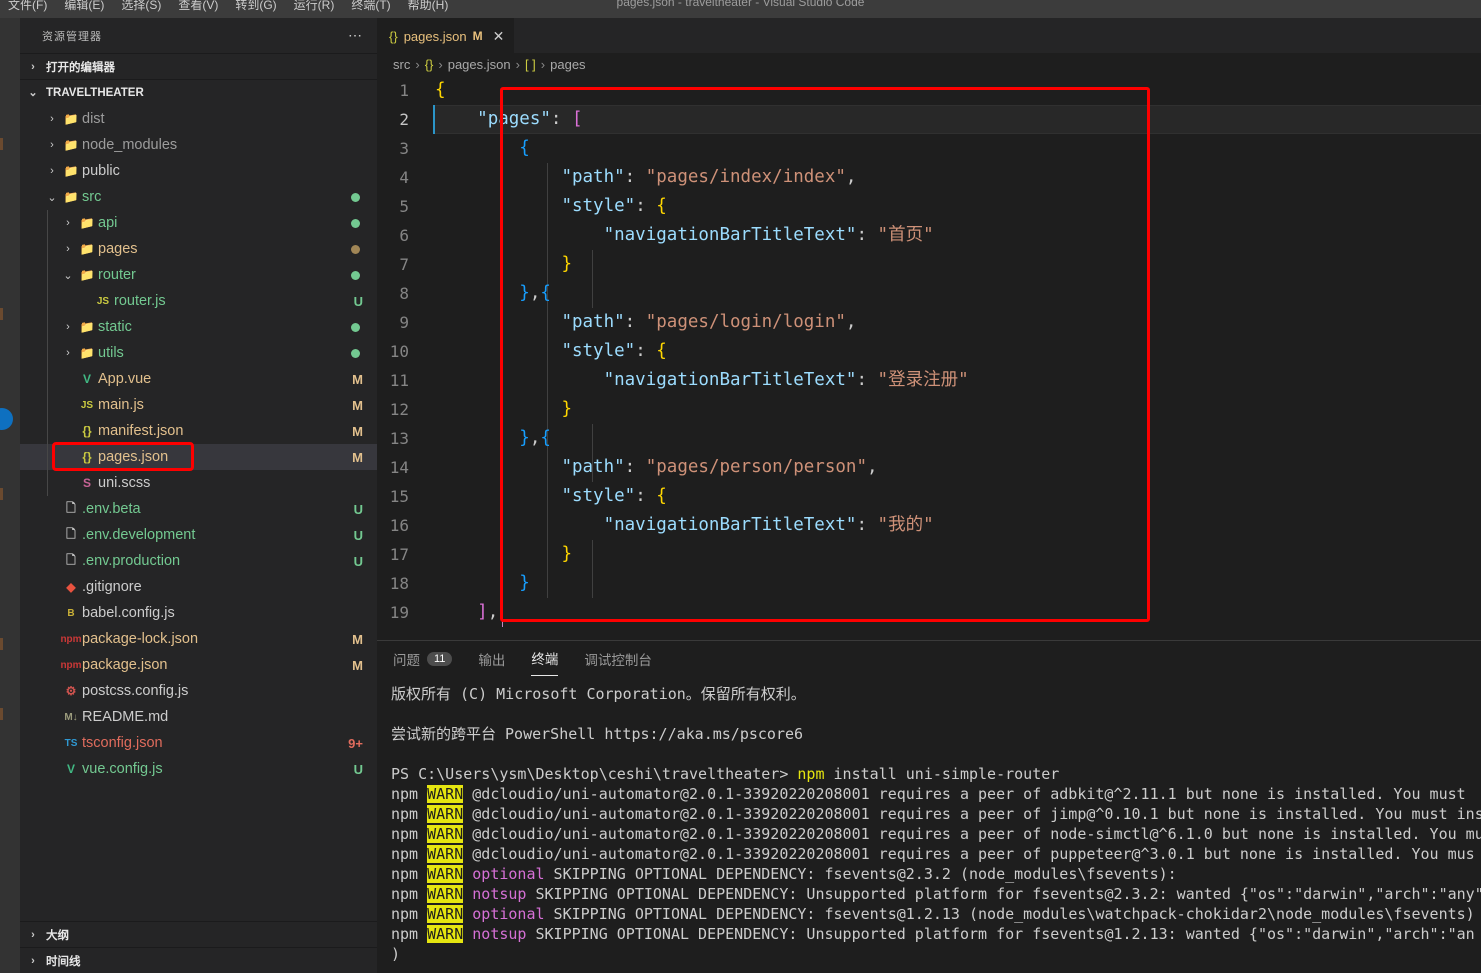 This screenshot has height=973, width=1481. I want to click on breadcrumb-item-2: pages.json, so click(479, 64).